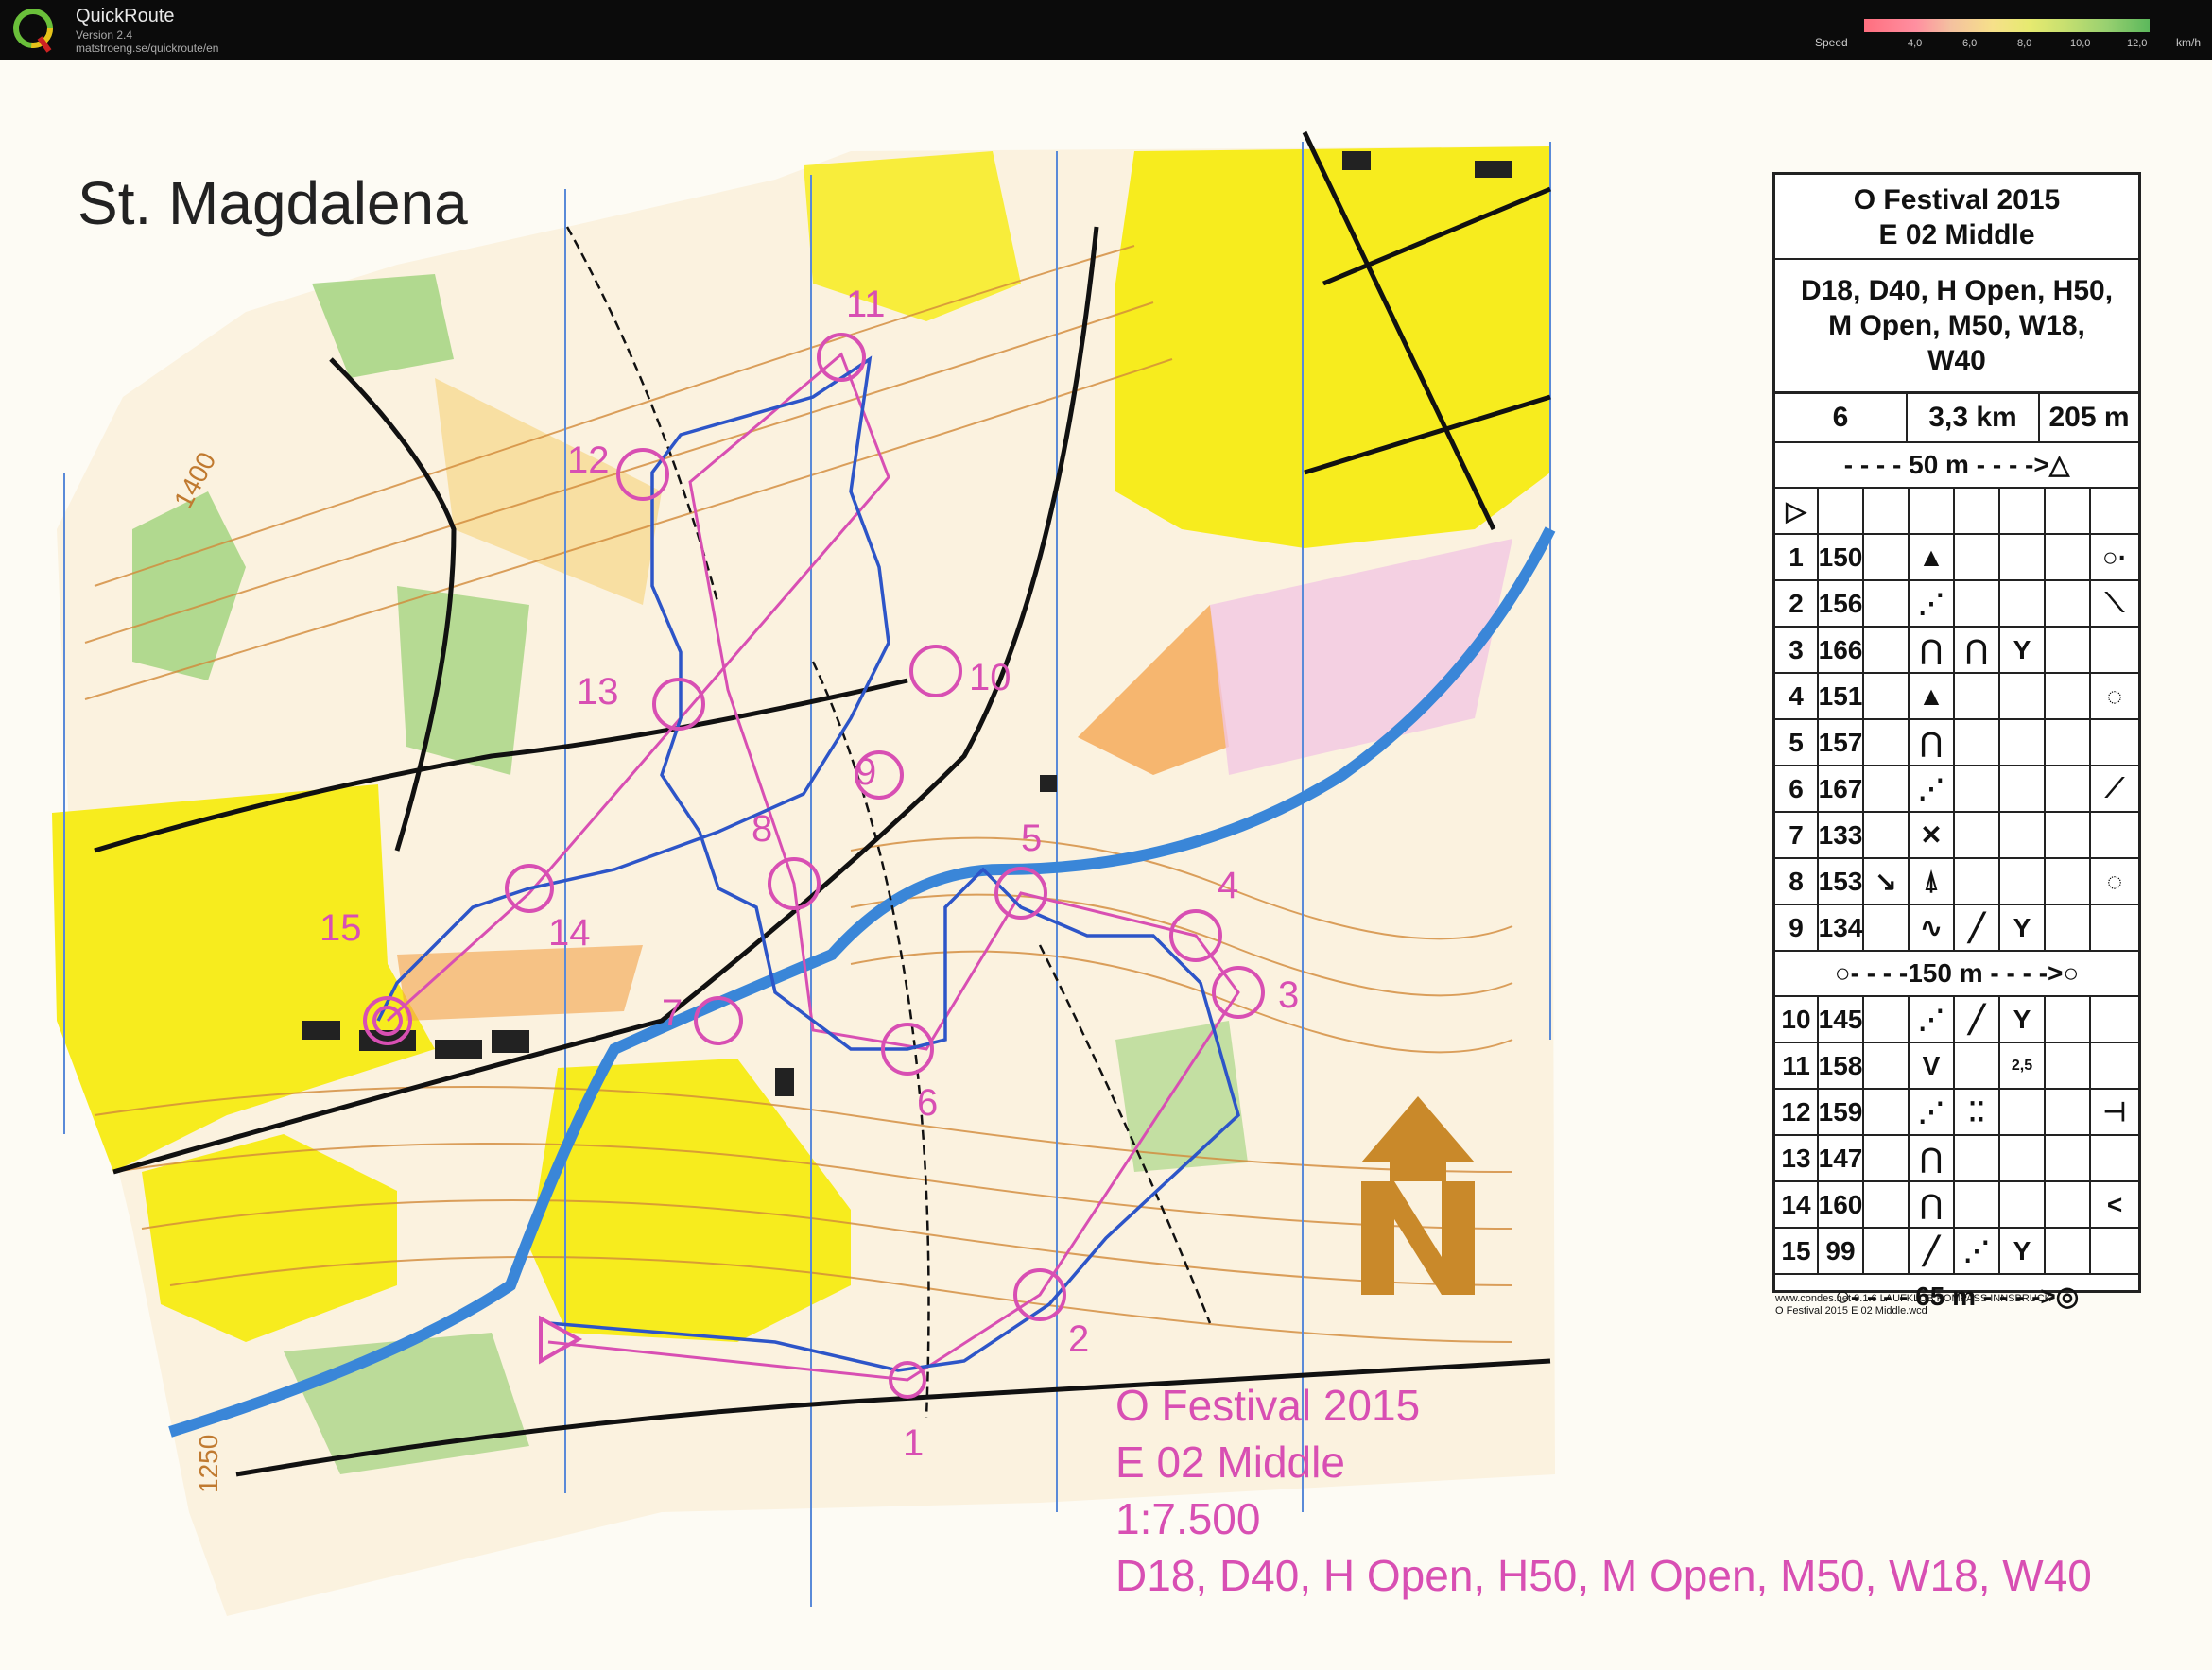  I want to click on cd-control-number: 13, so click(1797, 1158).